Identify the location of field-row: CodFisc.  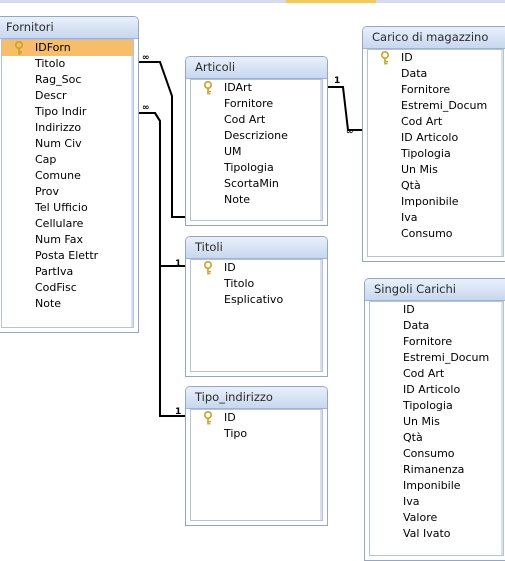
(67, 288).